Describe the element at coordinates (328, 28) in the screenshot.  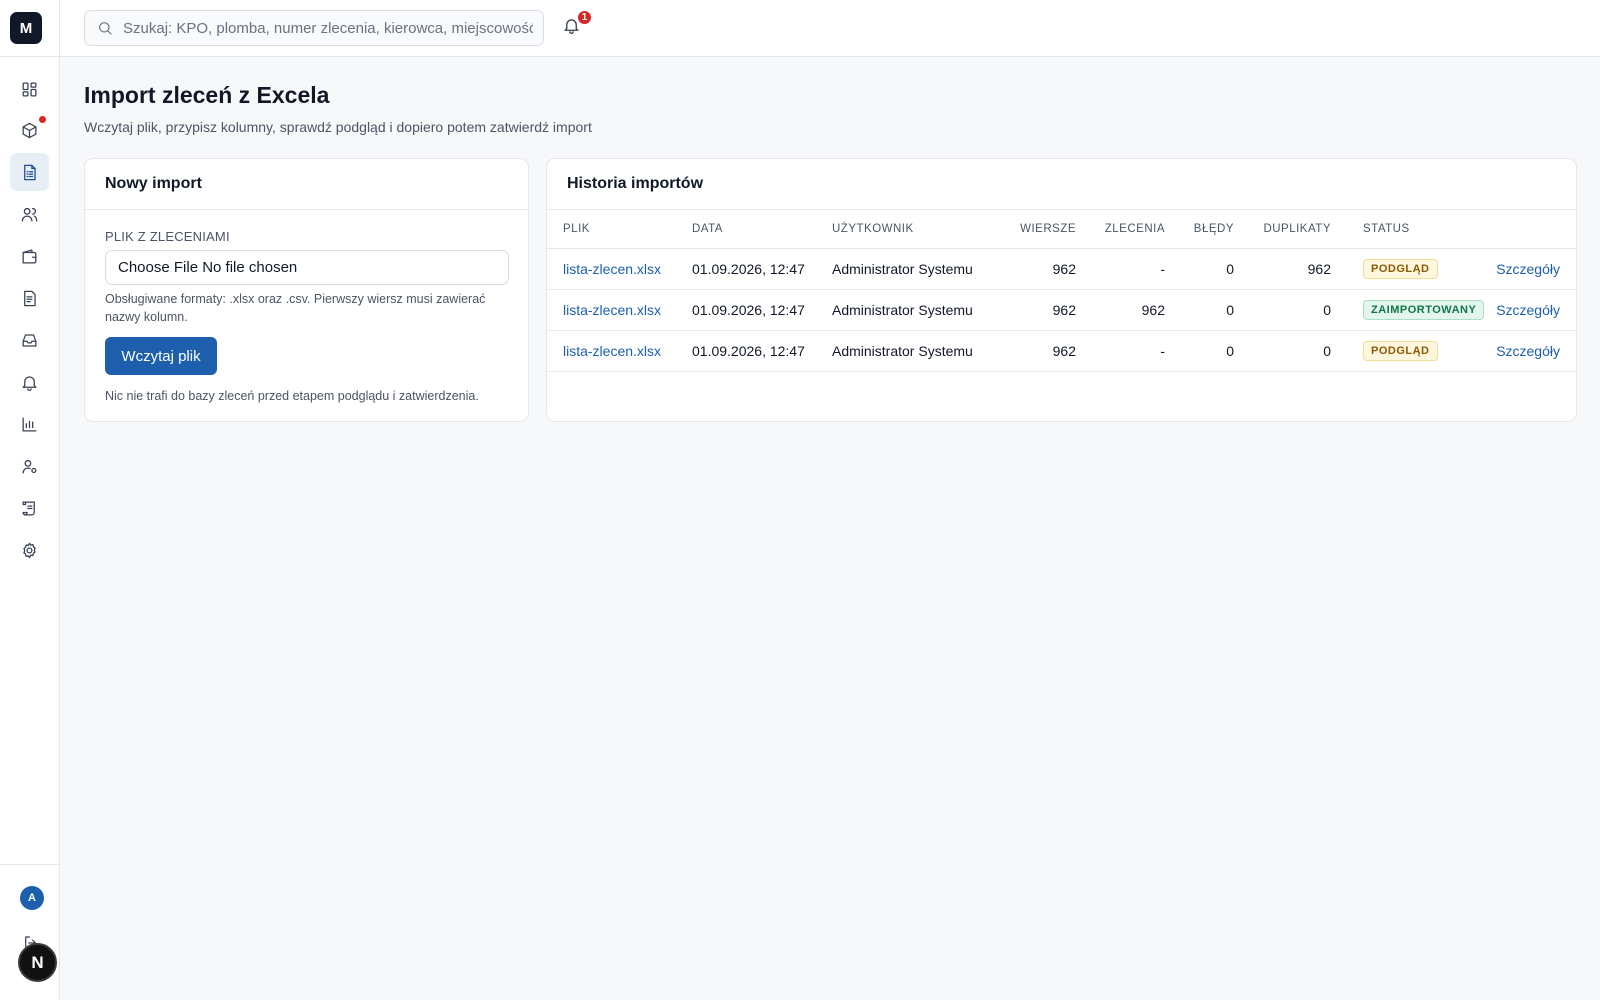
I see `search-input` at that location.